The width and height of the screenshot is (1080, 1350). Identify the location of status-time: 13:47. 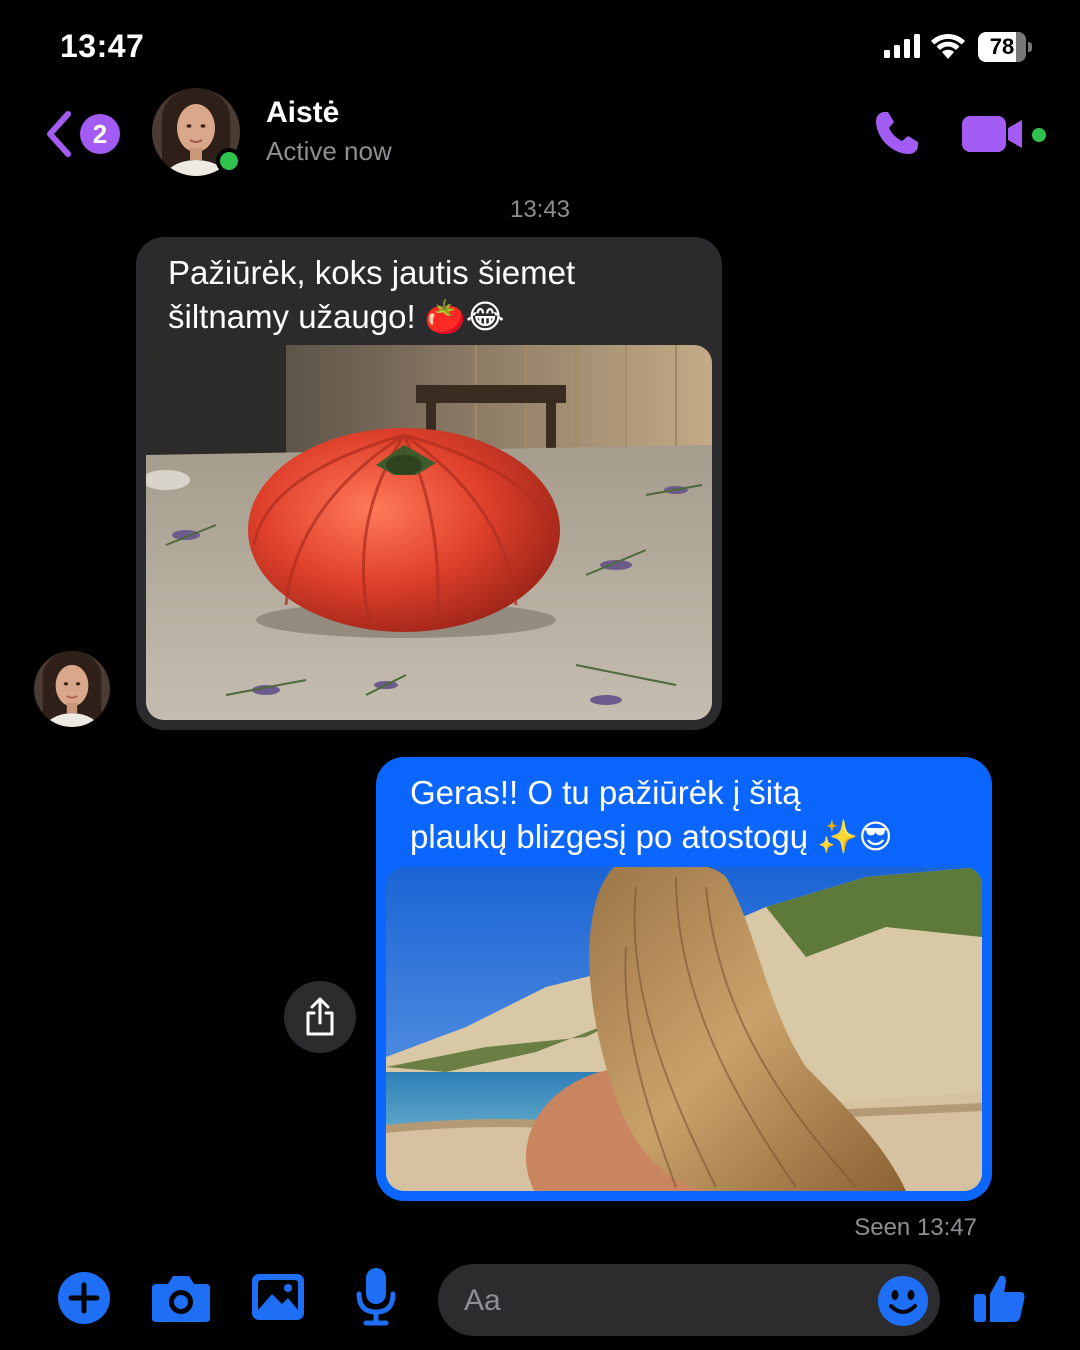
(102, 46).